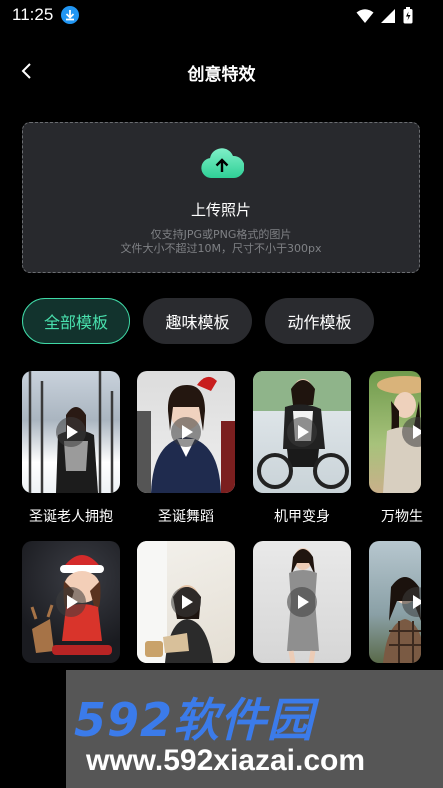 This screenshot has width=443, height=788. I want to click on watermark-url: www.592xiazai.com, so click(226, 760).